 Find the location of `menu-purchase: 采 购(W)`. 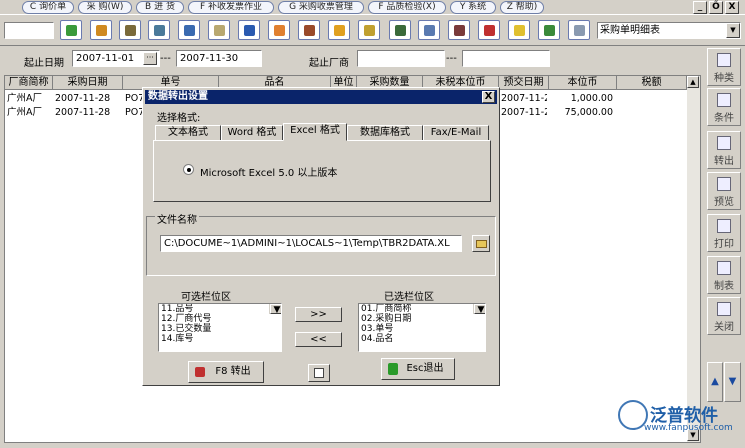

menu-purchase: 采 购(W) is located at coordinates (105, 7).